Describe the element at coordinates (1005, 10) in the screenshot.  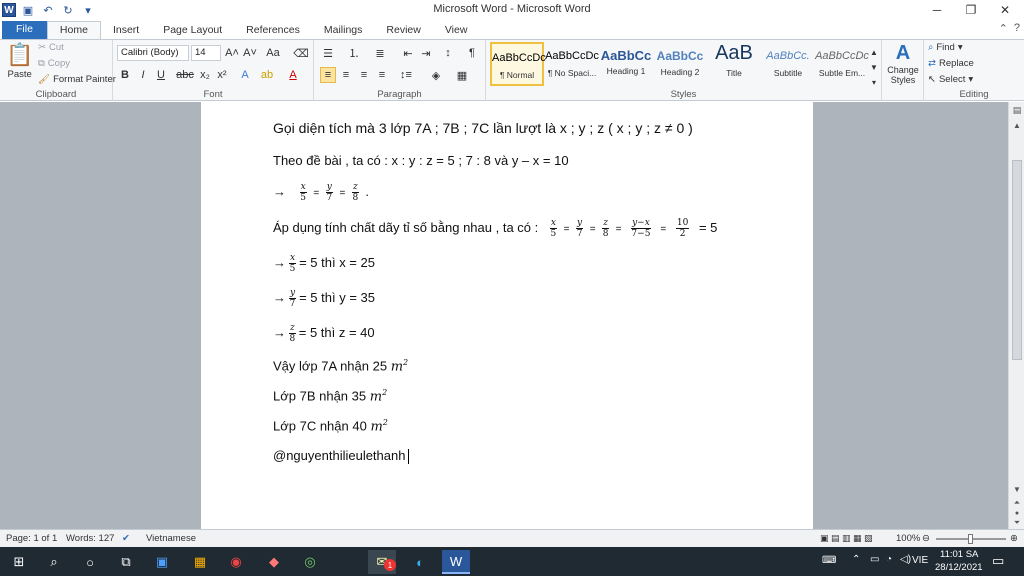
I see `close-button: ✕` at that location.